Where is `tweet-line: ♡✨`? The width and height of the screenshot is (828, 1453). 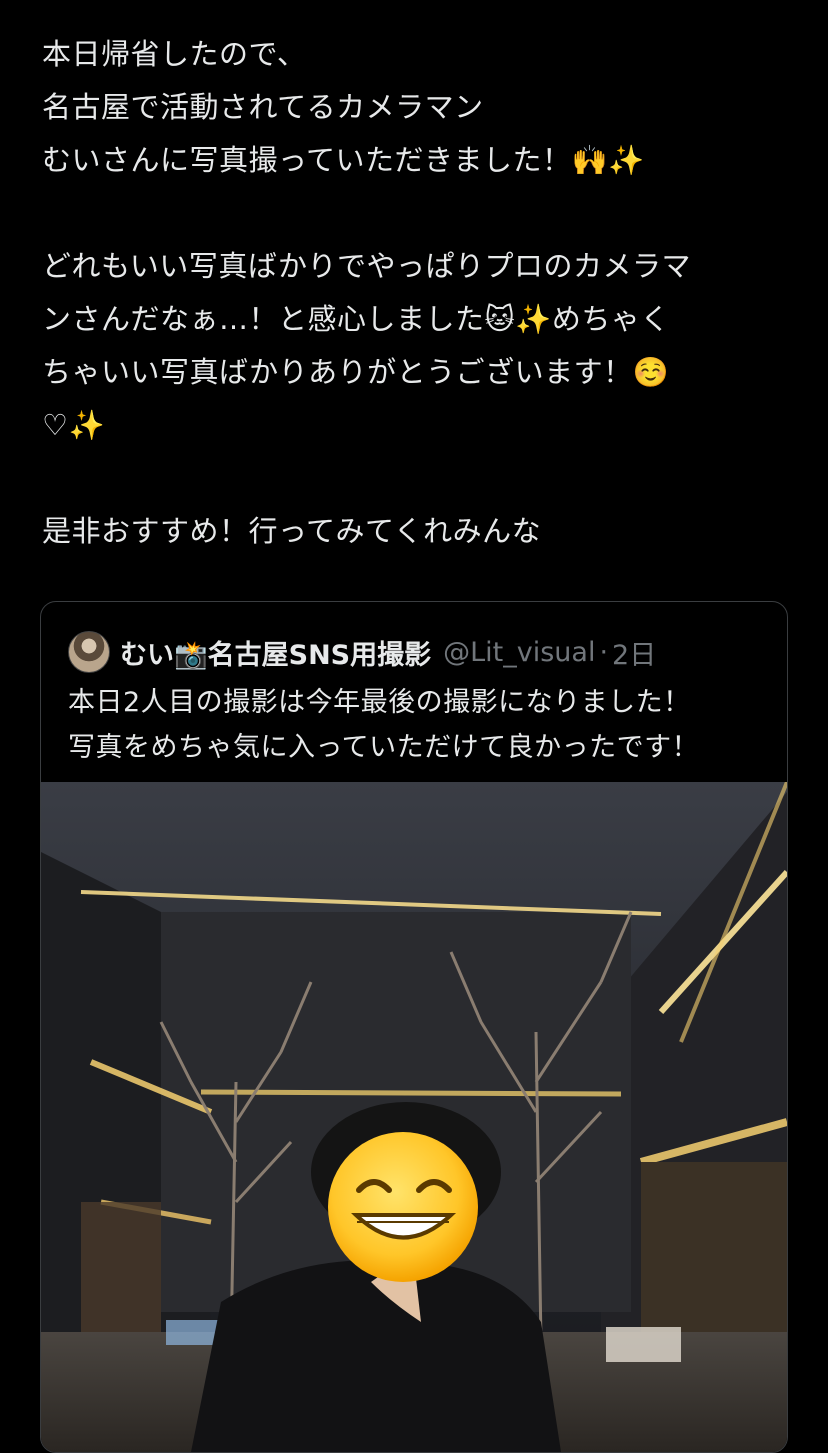 tweet-line: ♡✨ is located at coordinates (74, 425).